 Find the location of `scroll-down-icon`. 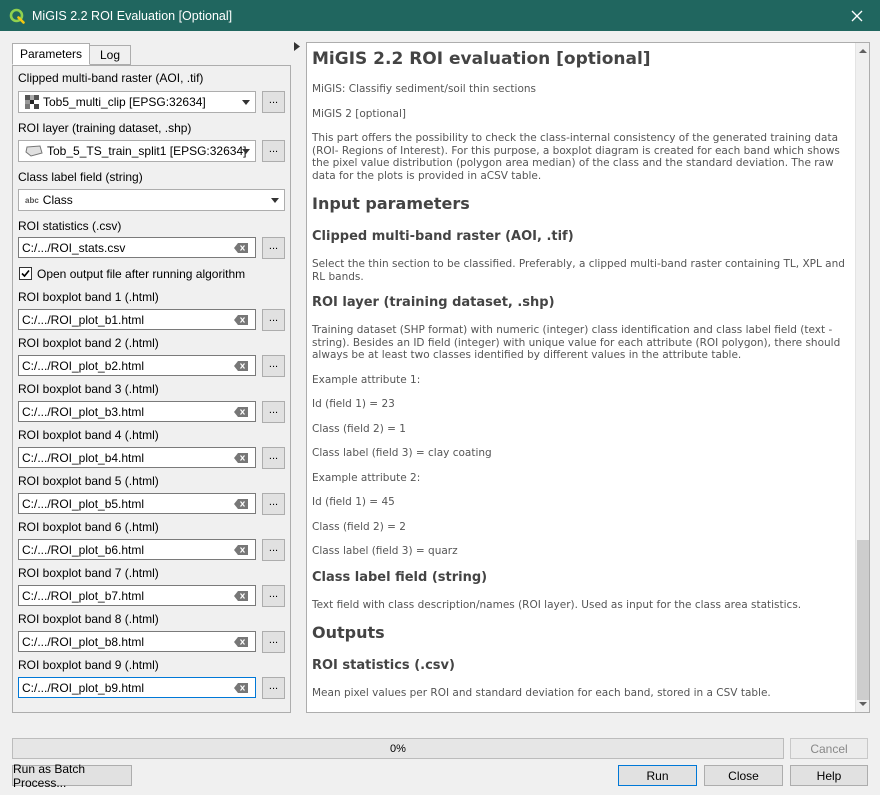

scroll-down-icon is located at coordinates (863, 704).